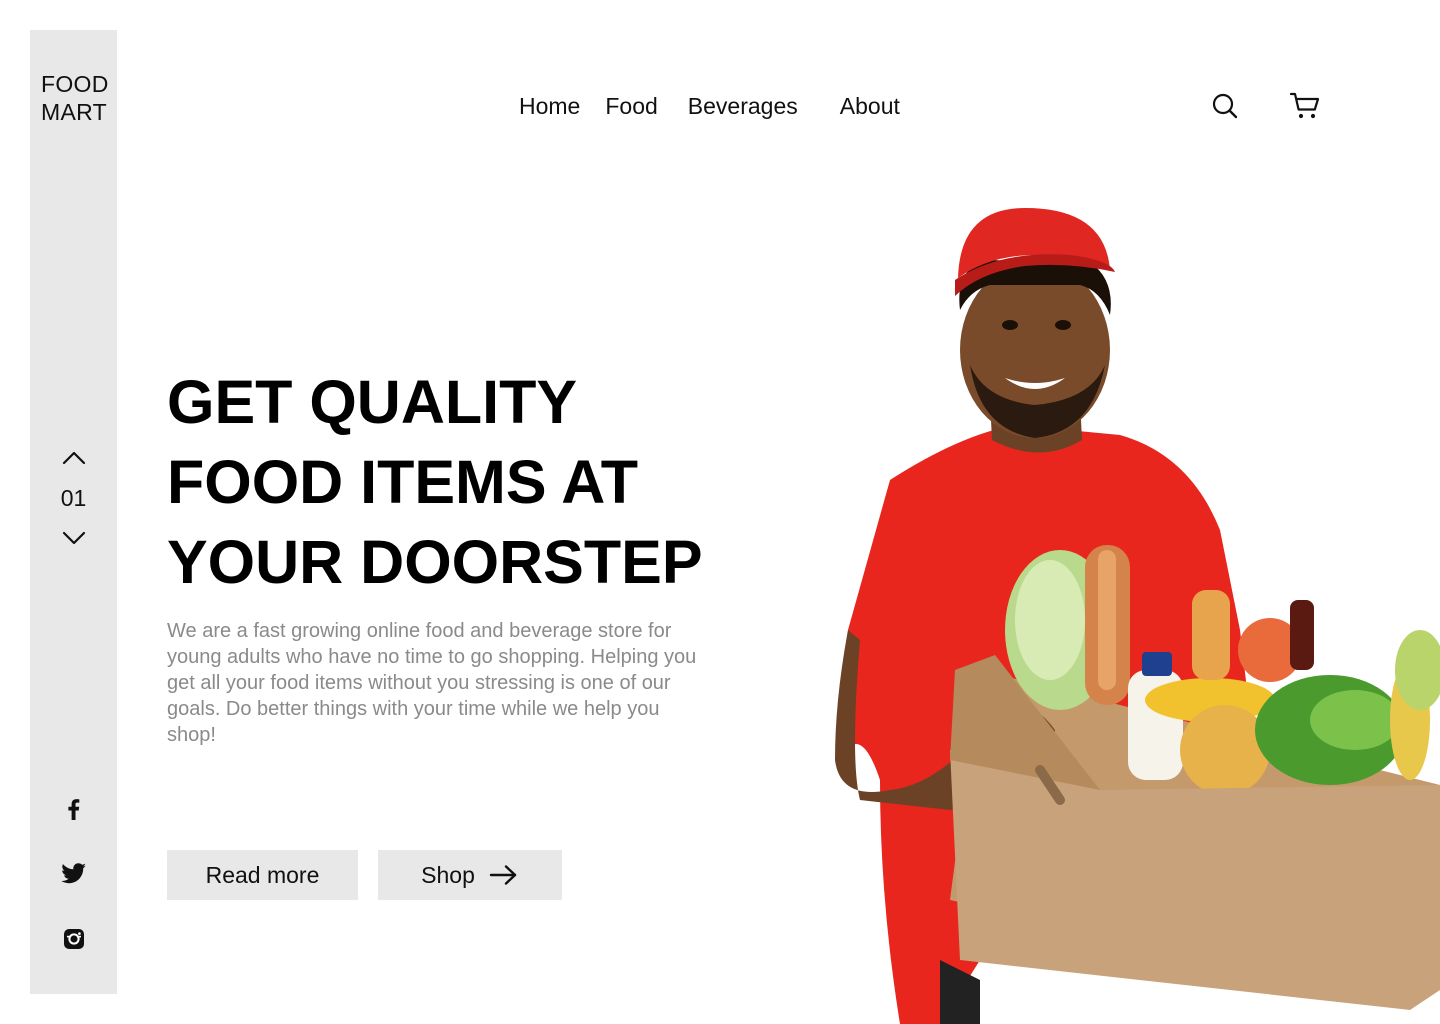 Image resolution: width=1440 pixels, height=1024 pixels. I want to click on hero-title-line-1: GET QUALITY, so click(372, 402).